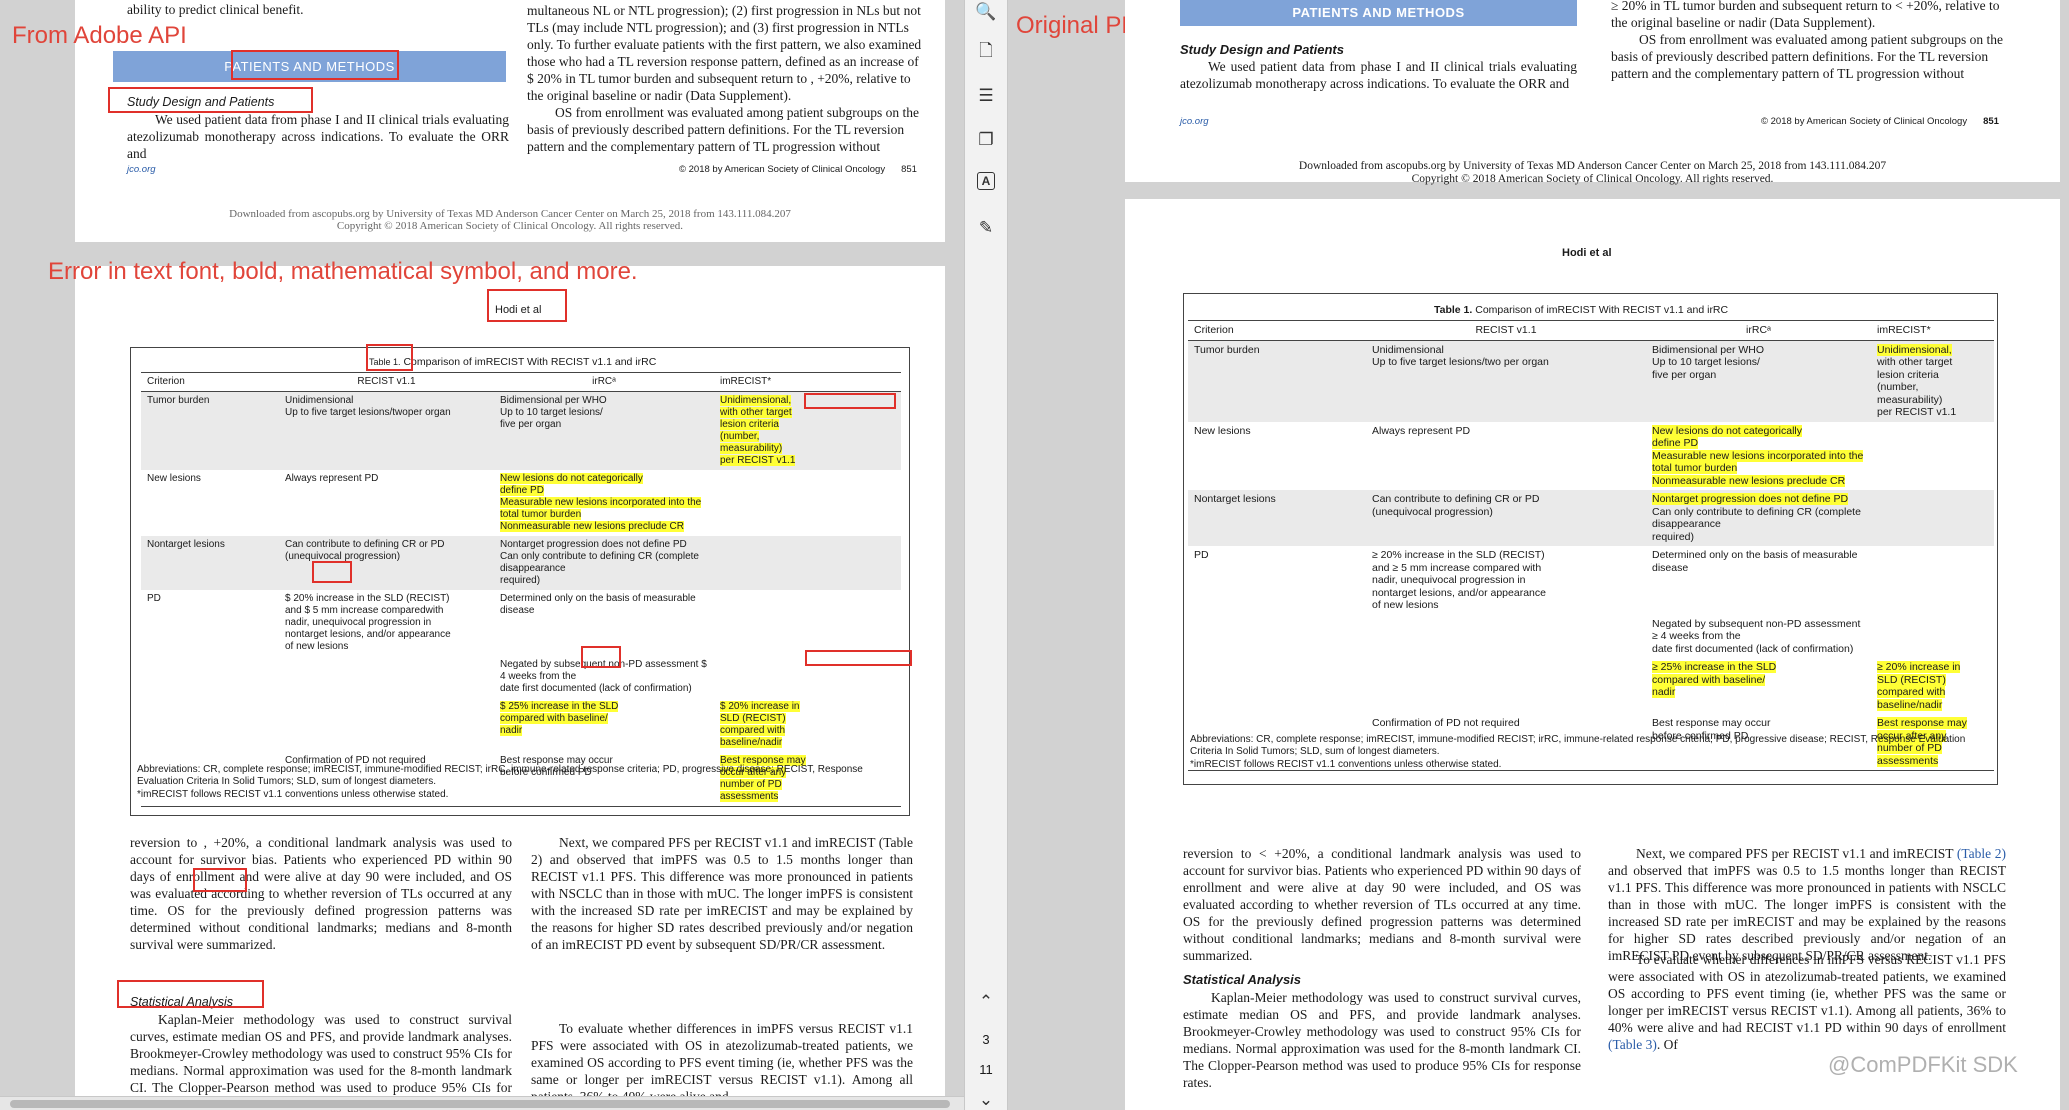 The width and height of the screenshot is (2069, 1110). Describe the element at coordinates (986, 96) in the screenshot. I see `thumbnails-icon: ☰` at that location.